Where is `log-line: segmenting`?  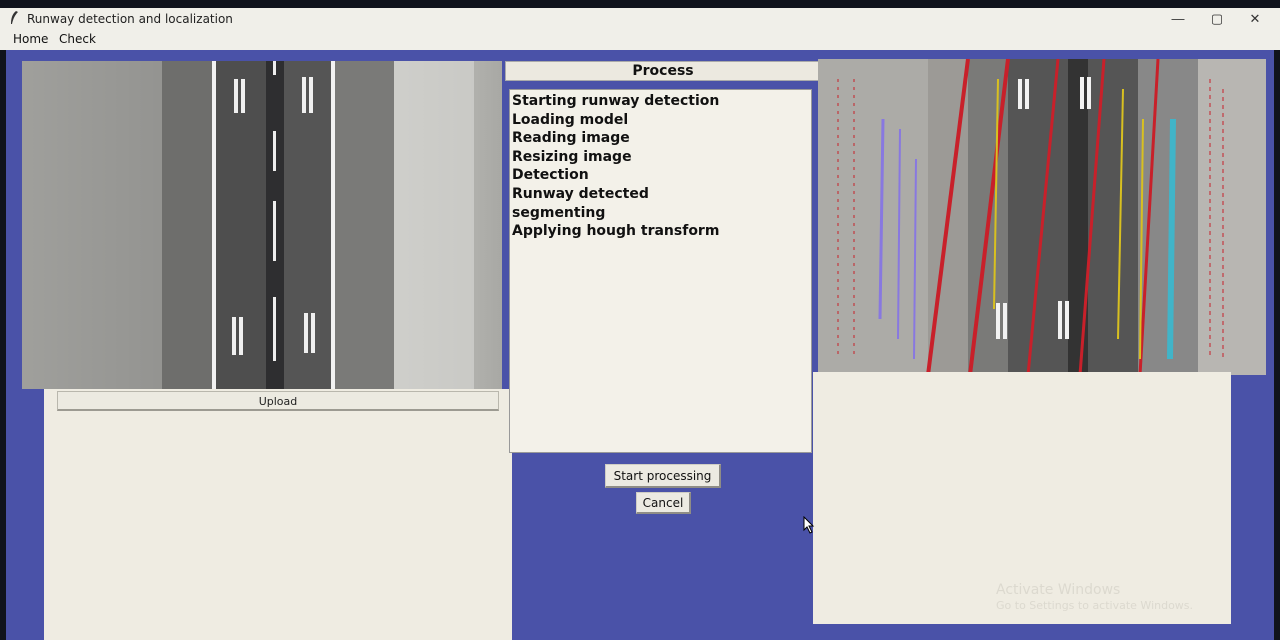 log-line: segmenting is located at coordinates (559, 212).